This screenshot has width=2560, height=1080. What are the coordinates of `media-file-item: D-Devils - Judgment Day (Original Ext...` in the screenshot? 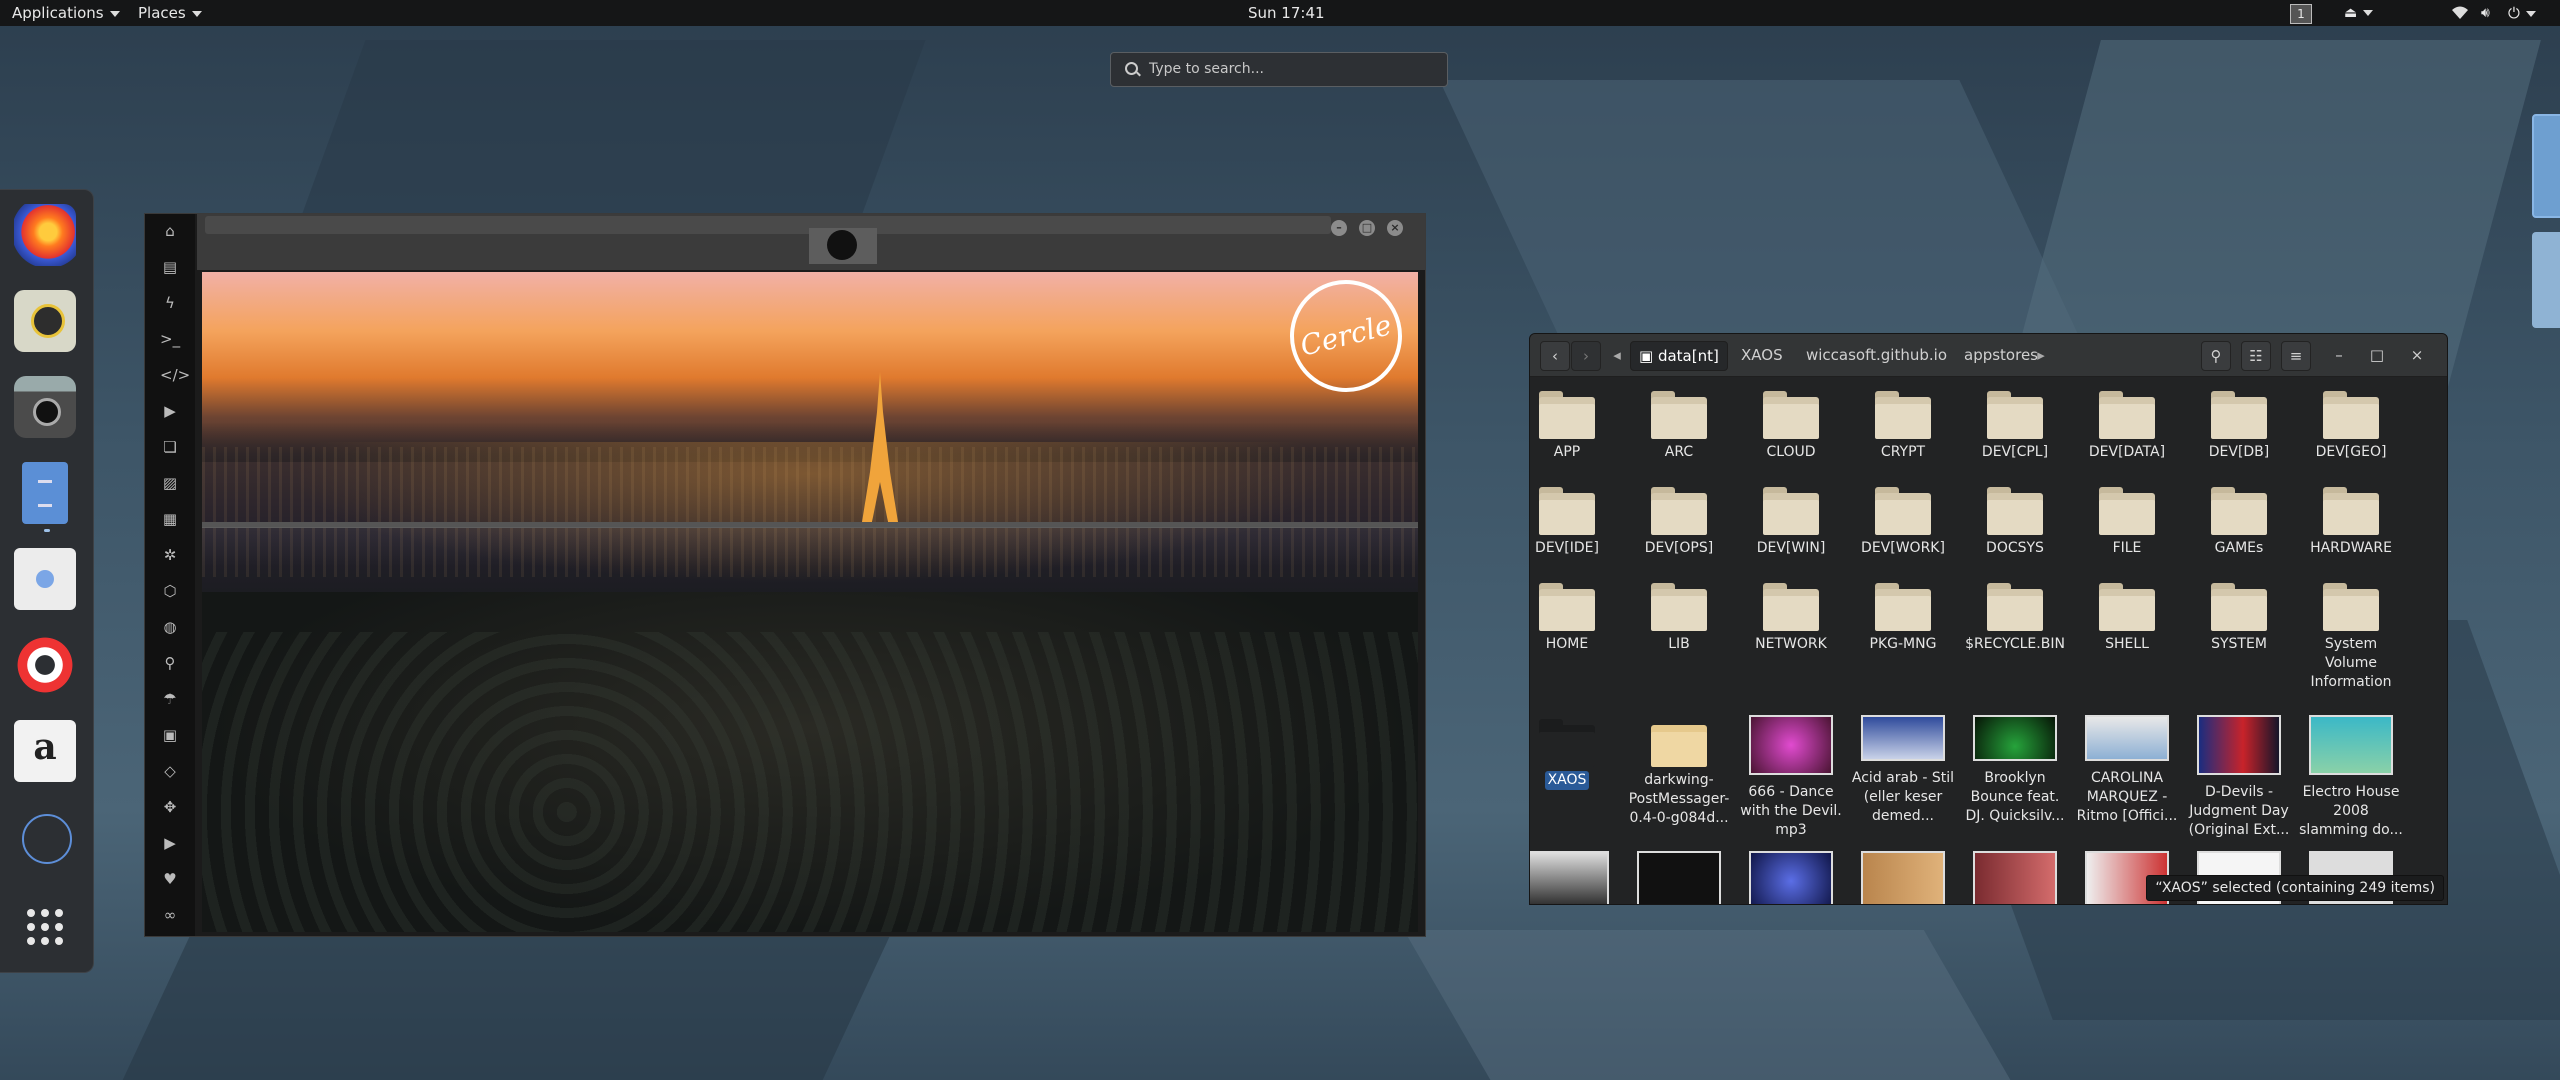 It's located at (2239, 777).